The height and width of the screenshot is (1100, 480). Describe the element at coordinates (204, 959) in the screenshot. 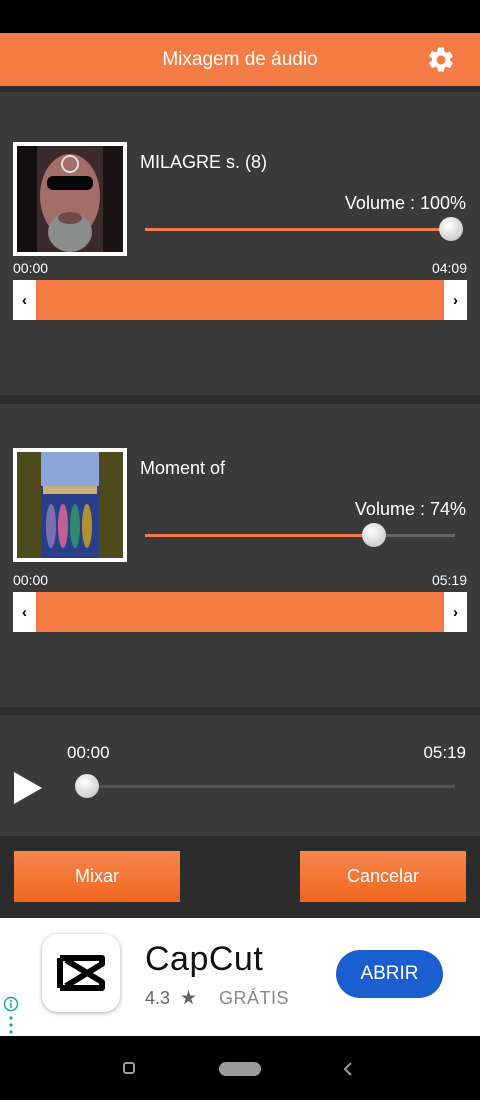

I see `ad-app-name: CapCut` at that location.